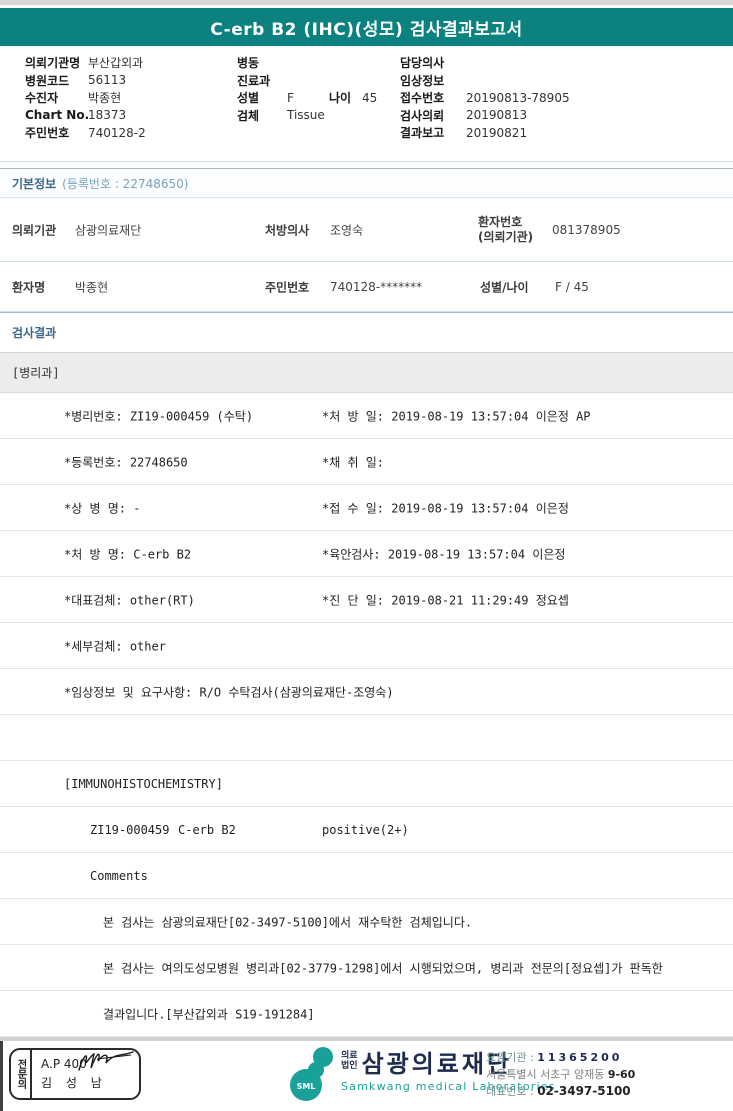  Describe the element at coordinates (129, 600) in the screenshot. I see `detail-left: *대표검체: other(RT)` at that location.